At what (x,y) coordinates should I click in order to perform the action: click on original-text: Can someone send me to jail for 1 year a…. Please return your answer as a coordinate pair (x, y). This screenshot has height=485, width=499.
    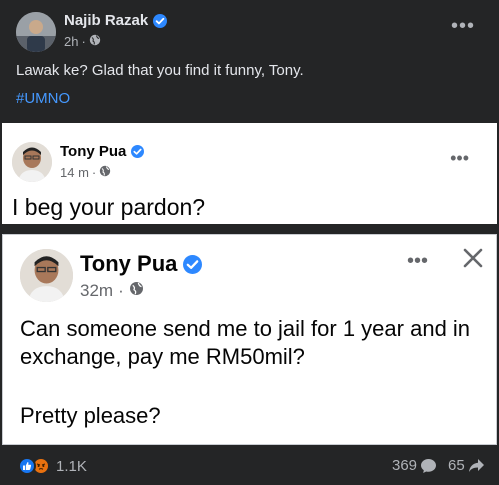
    Looking at the image, I should click on (245, 342).